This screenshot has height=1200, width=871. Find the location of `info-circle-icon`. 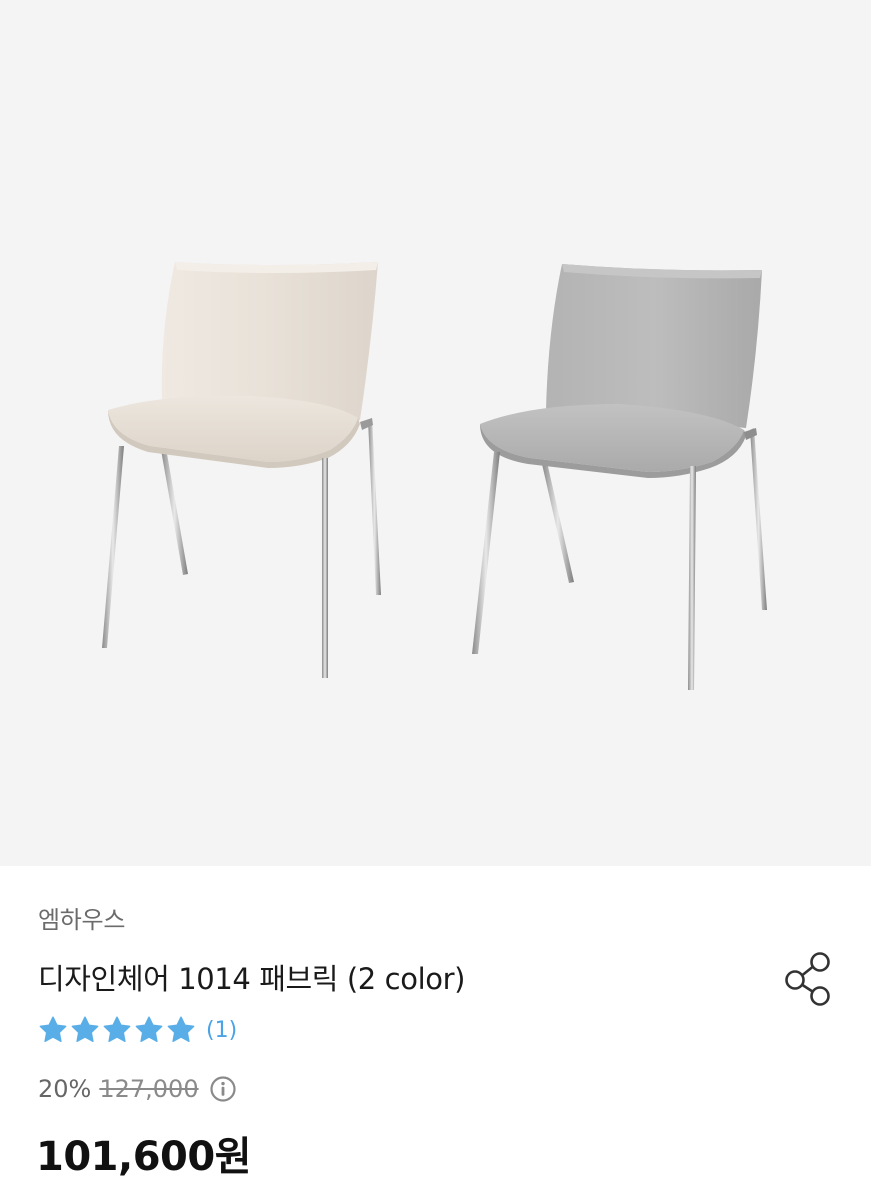

info-circle-icon is located at coordinates (223, 1089).